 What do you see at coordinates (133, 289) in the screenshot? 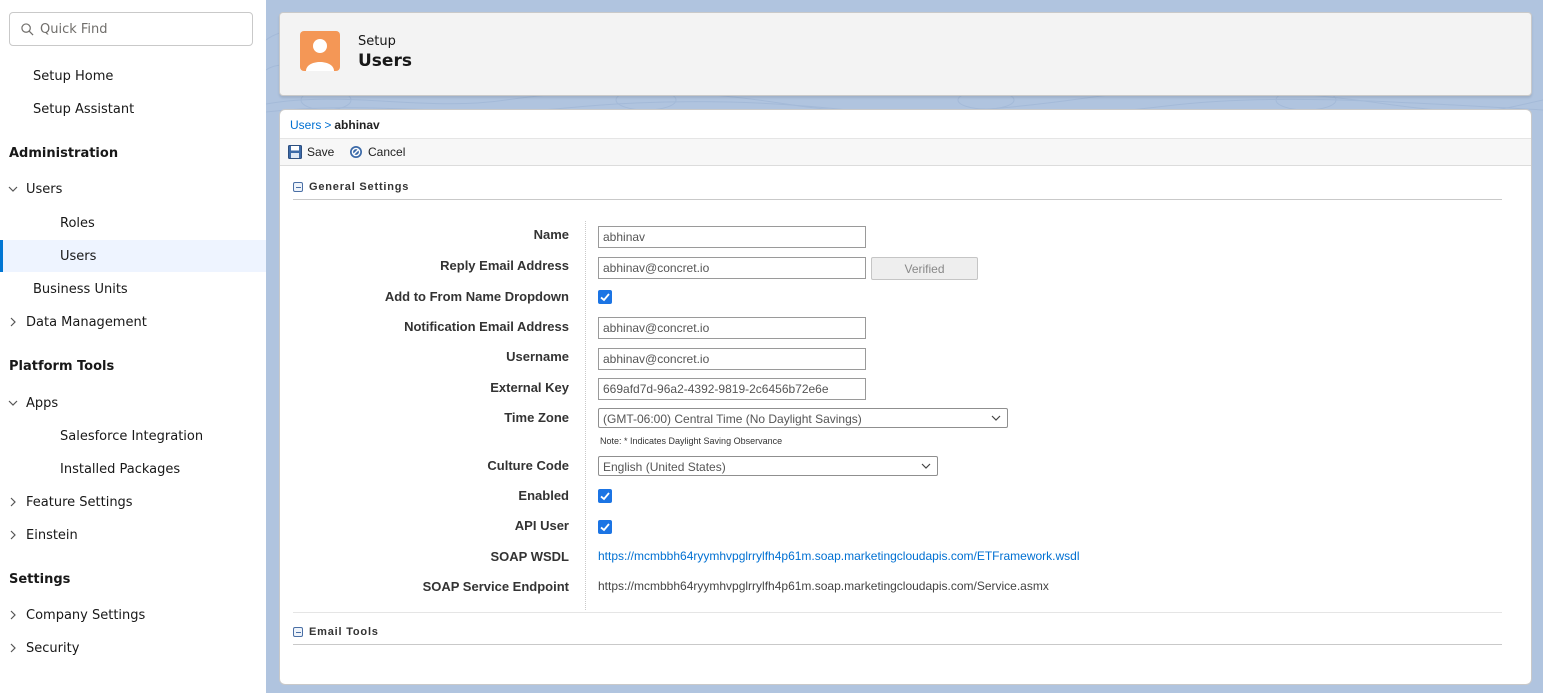
I see `nav-business-units: Business Units` at bounding box center [133, 289].